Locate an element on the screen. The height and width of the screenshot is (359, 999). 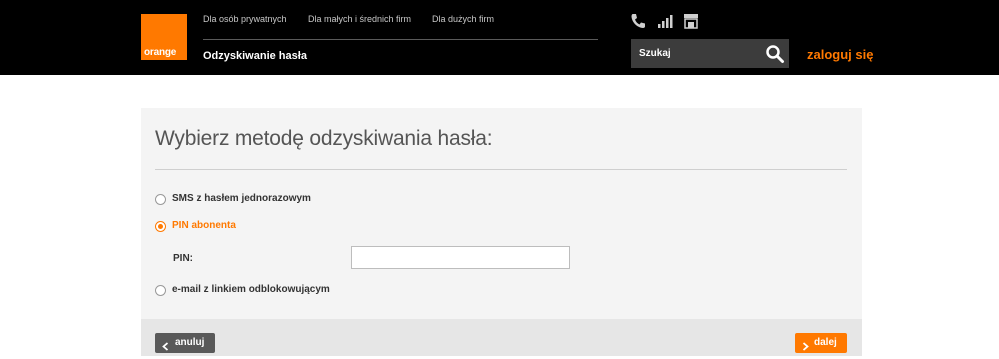
nav-link-small-business: Dla małych i średnich firm is located at coordinates (359, 19).